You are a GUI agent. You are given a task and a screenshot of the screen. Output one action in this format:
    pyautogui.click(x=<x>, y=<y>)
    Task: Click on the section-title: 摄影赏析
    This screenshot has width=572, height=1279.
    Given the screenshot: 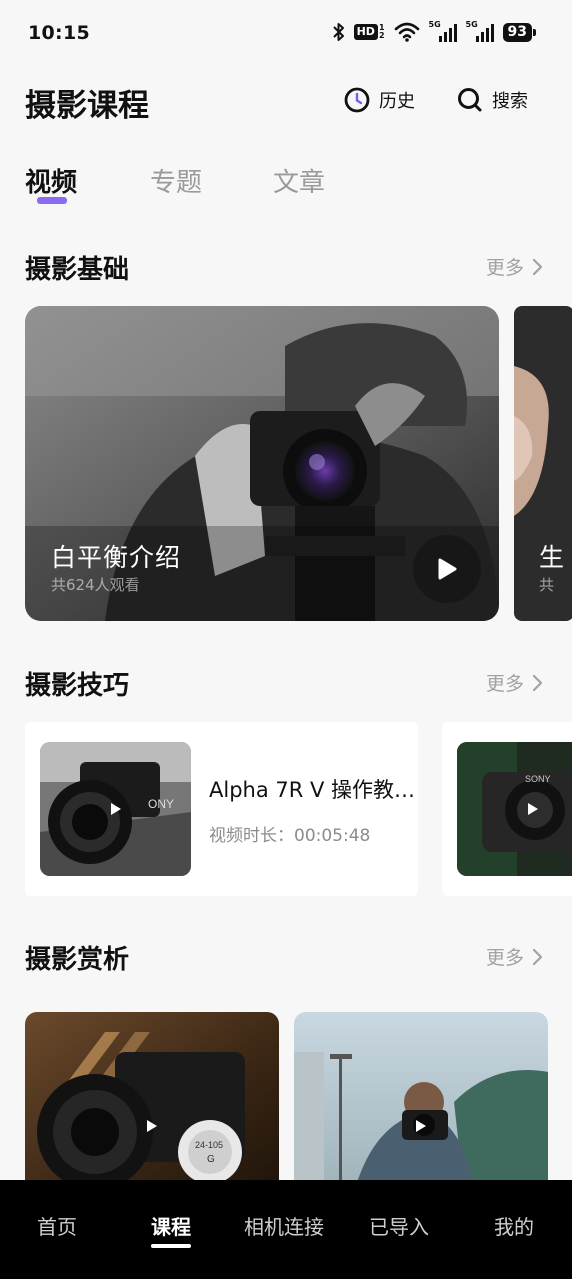 What is the action you would take?
    pyautogui.click(x=77, y=960)
    